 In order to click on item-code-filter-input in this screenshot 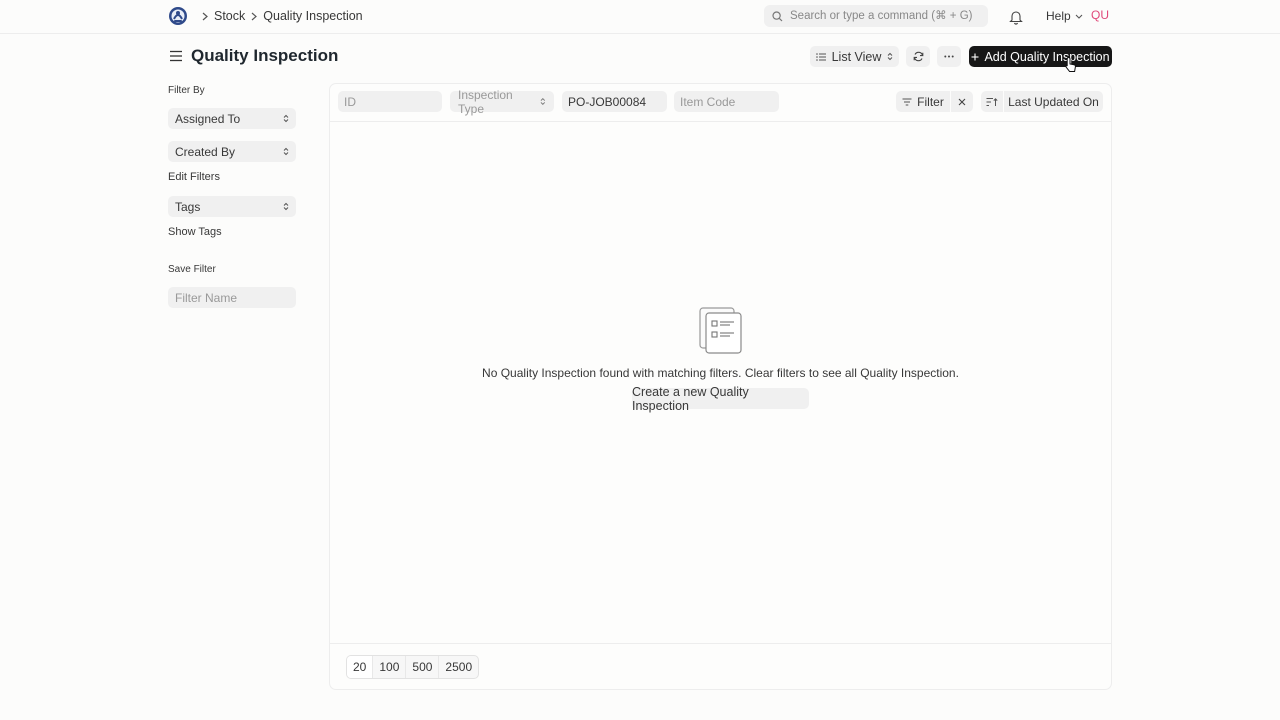, I will do `click(726, 101)`.